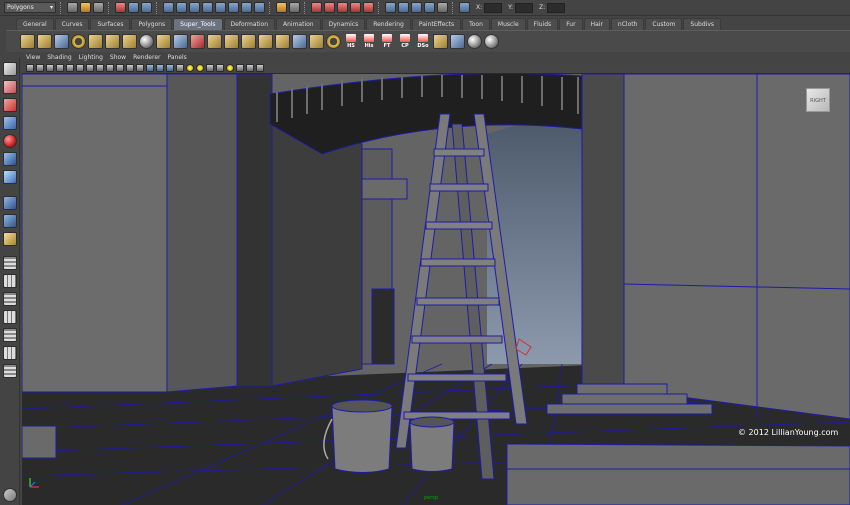  Describe the element at coordinates (542, 24) in the screenshot. I see `tab-fluids: Fluids` at that location.